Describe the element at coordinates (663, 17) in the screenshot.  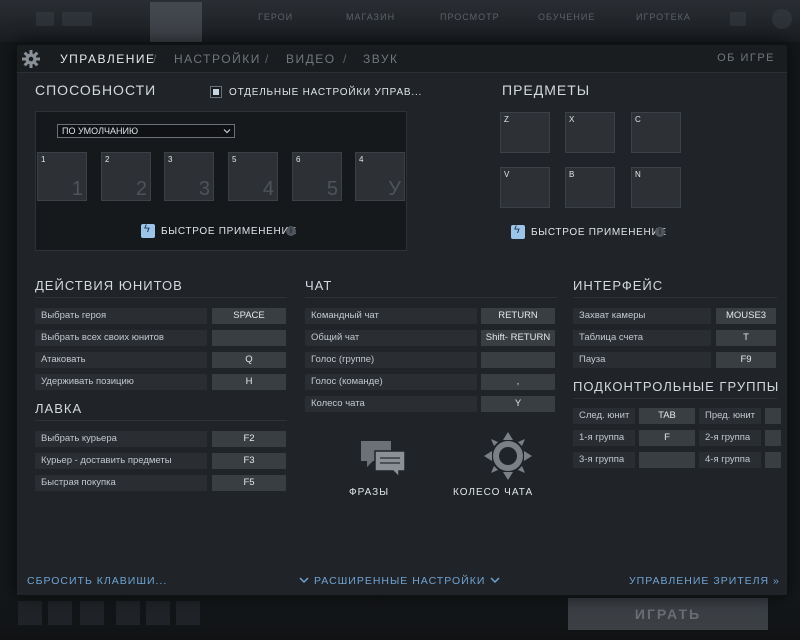
I see `background-tab: ИГРОТЕКА` at that location.